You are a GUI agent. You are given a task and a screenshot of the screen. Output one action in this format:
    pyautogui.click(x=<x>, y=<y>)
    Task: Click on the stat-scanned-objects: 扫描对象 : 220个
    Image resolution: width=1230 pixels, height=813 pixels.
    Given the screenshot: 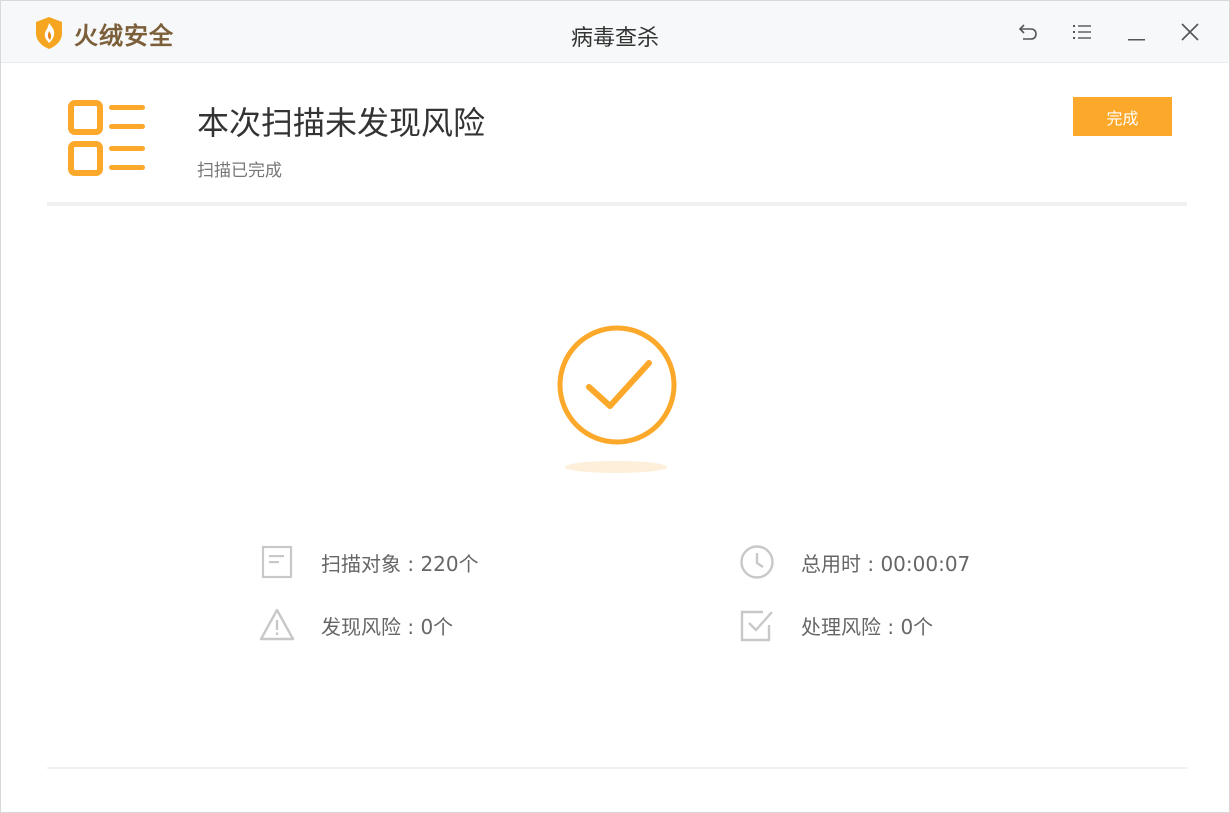 What is the action you would take?
    pyautogui.click(x=369, y=562)
    